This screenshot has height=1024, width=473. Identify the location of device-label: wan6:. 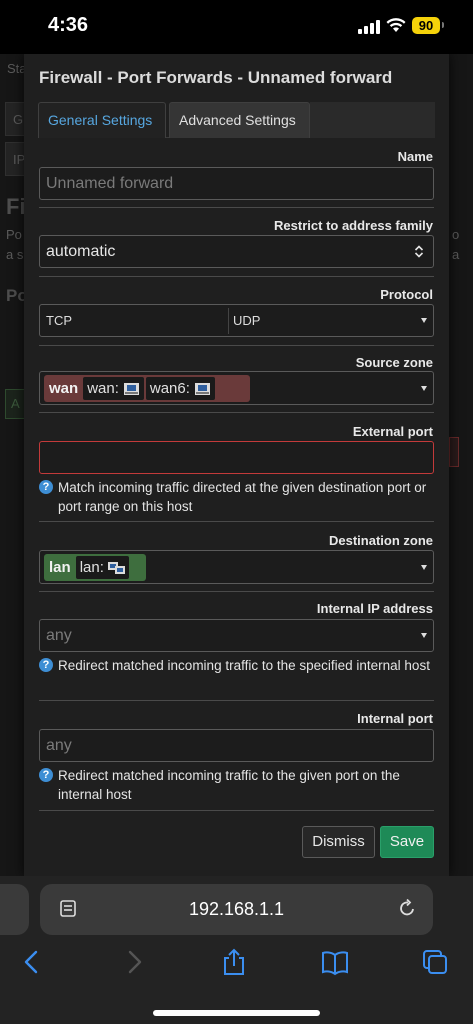
(169, 388).